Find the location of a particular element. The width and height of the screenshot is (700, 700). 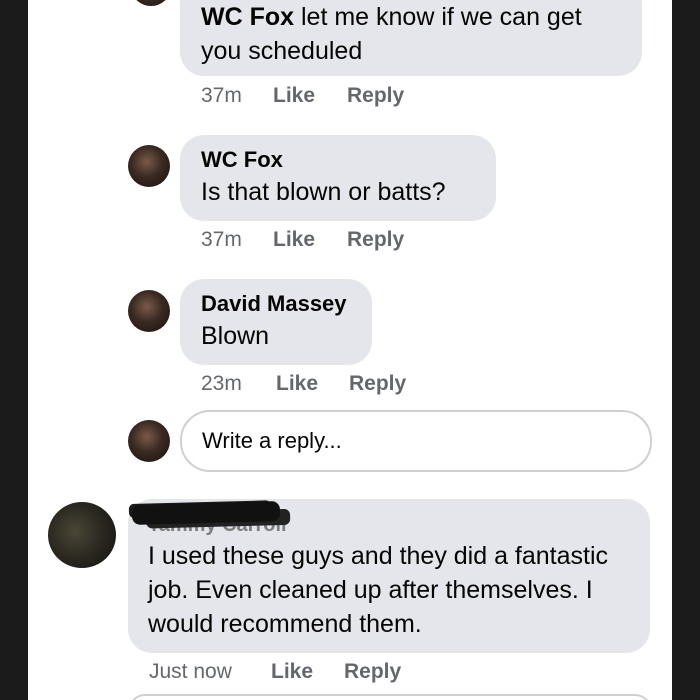

comment-body: Is that blown or batts? is located at coordinates (323, 192).